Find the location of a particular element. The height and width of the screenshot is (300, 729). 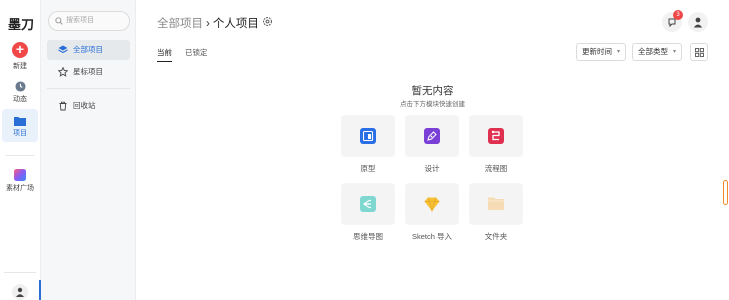

search-placeholder: 搜索项目 is located at coordinates (80, 20).